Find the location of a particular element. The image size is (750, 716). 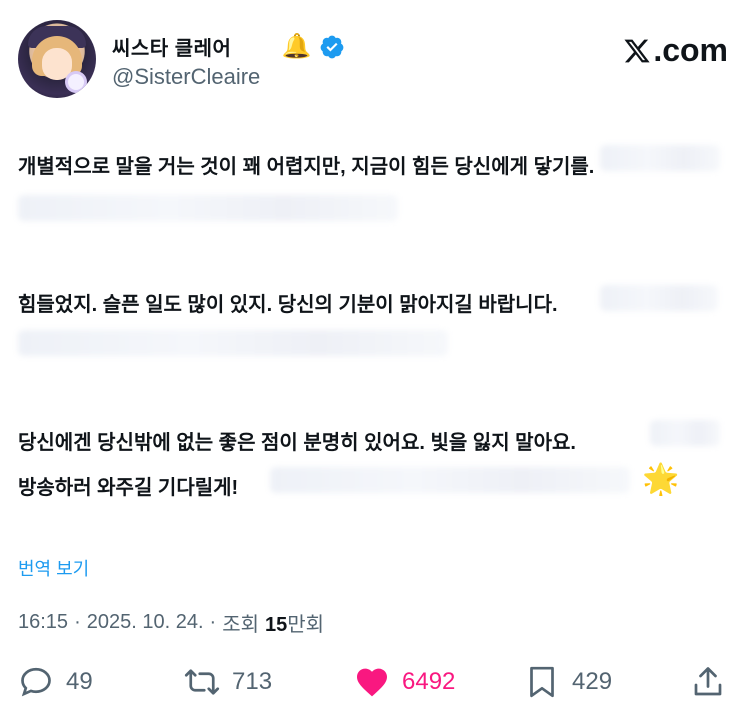

views-count: 15만회 is located at coordinates (294, 622).